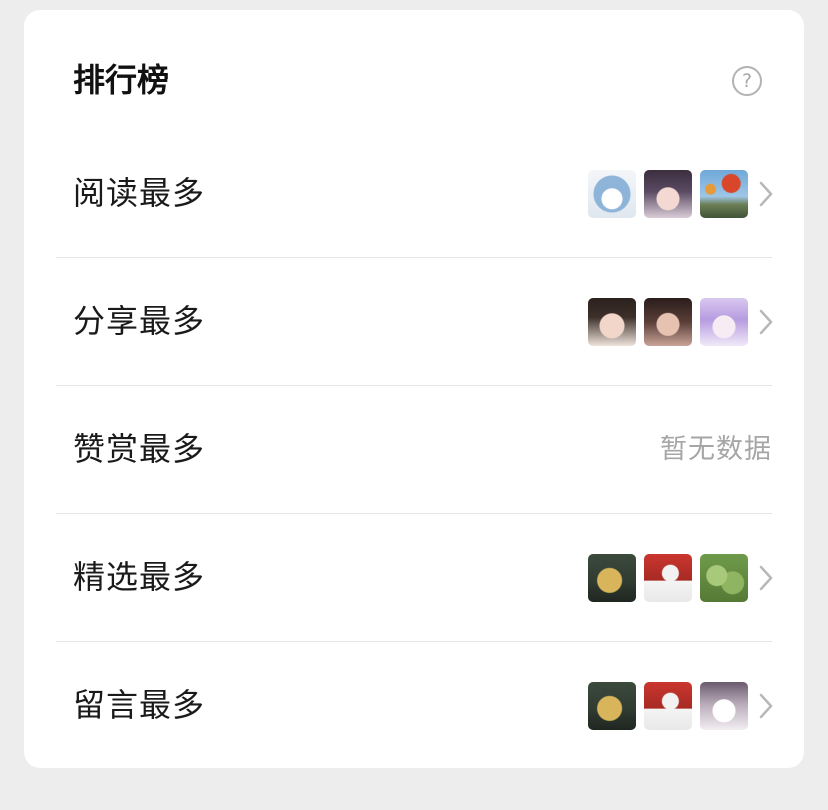 Image resolution: width=828 pixels, height=810 pixels. Describe the element at coordinates (414, 322) in the screenshot. I see `leaderboard-row-most-shared: 分享最多` at that location.